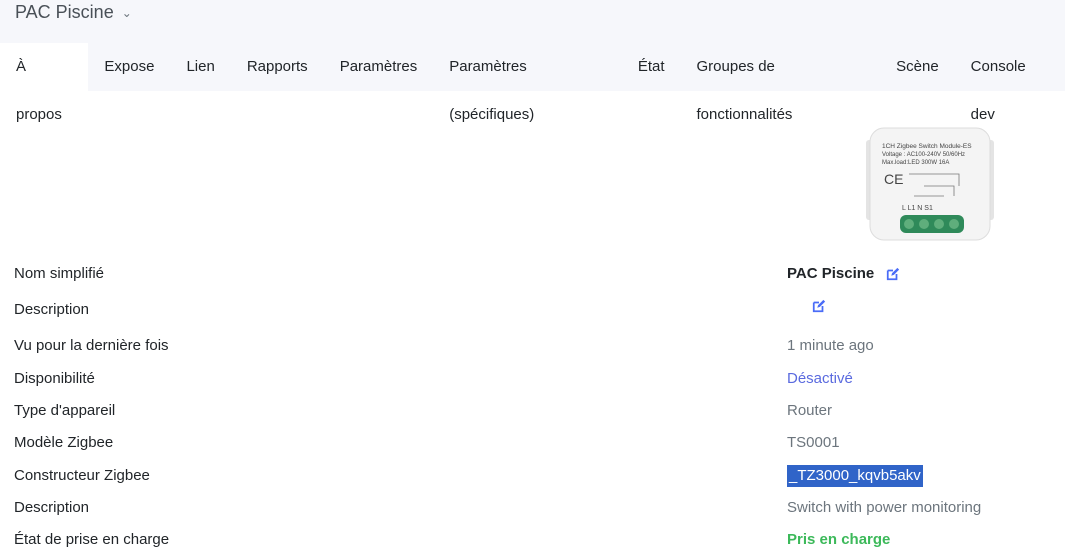 Image resolution: width=1065 pixels, height=558 pixels. What do you see at coordinates (927, 146) in the screenshot?
I see `svg-text: 1CH Zigbee Switch Module-ES` at bounding box center [927, 146].